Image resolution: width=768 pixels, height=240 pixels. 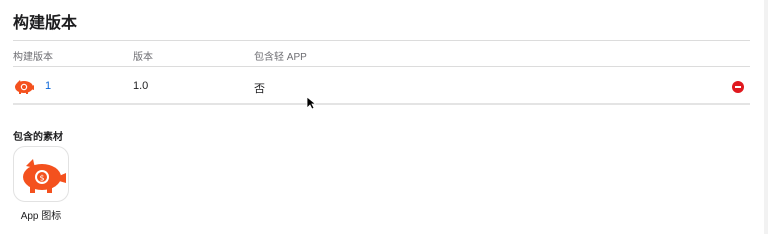 What do you see at coordinates (48, 86) in the screenshot?
I see `build-number-link: 1` at bounding box center [48, 86].